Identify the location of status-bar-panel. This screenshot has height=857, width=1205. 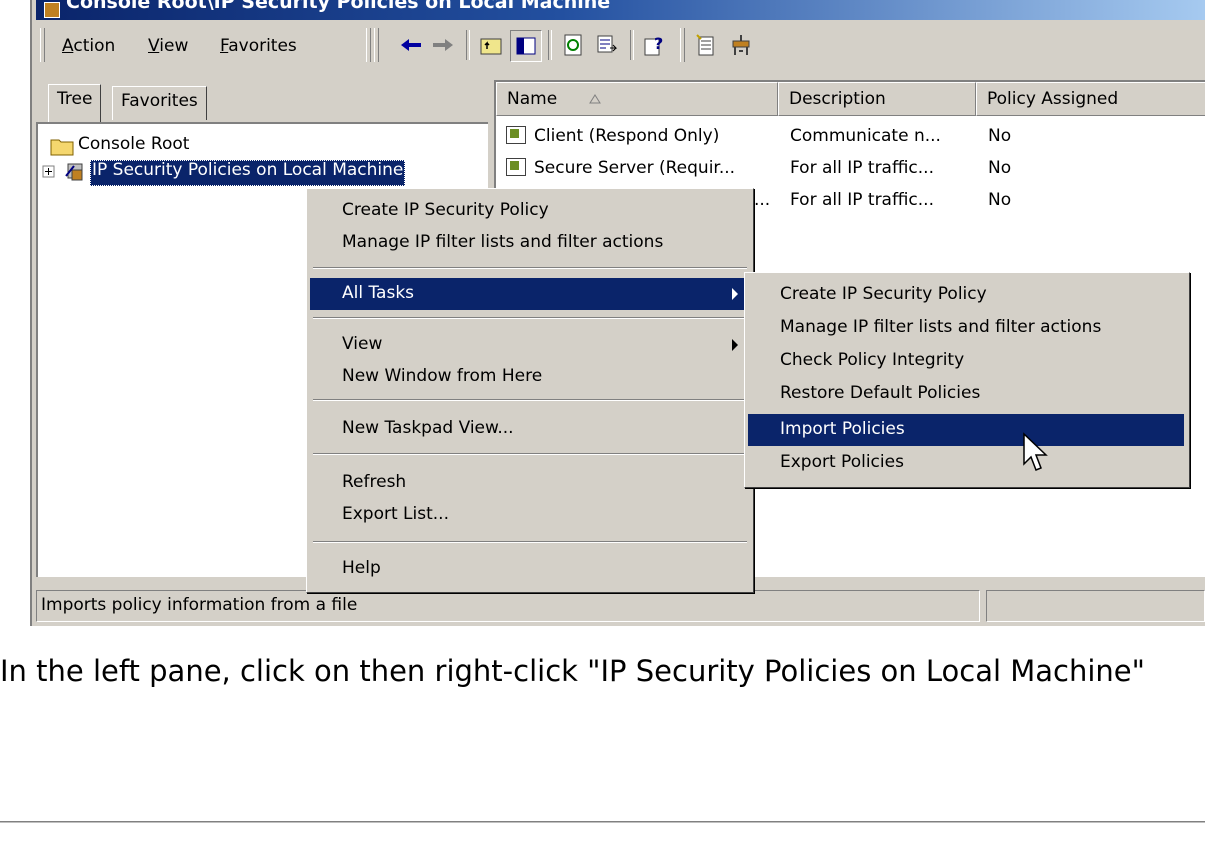
(1095, 606).